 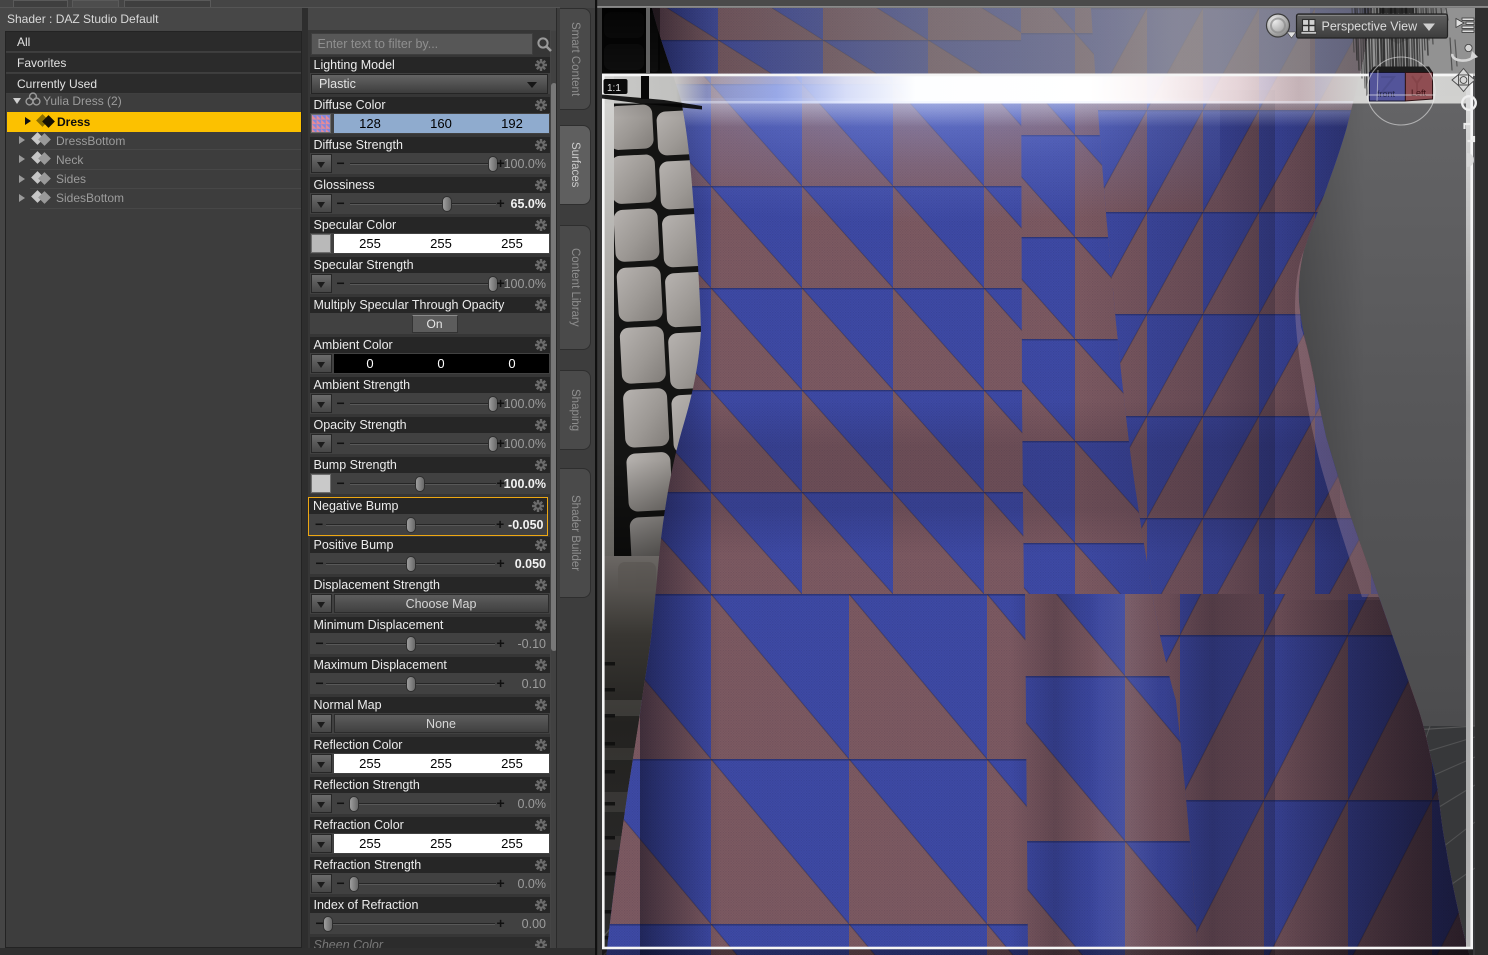 I want to click on svg-text: Perspective View, so click(x=1370, y=27).